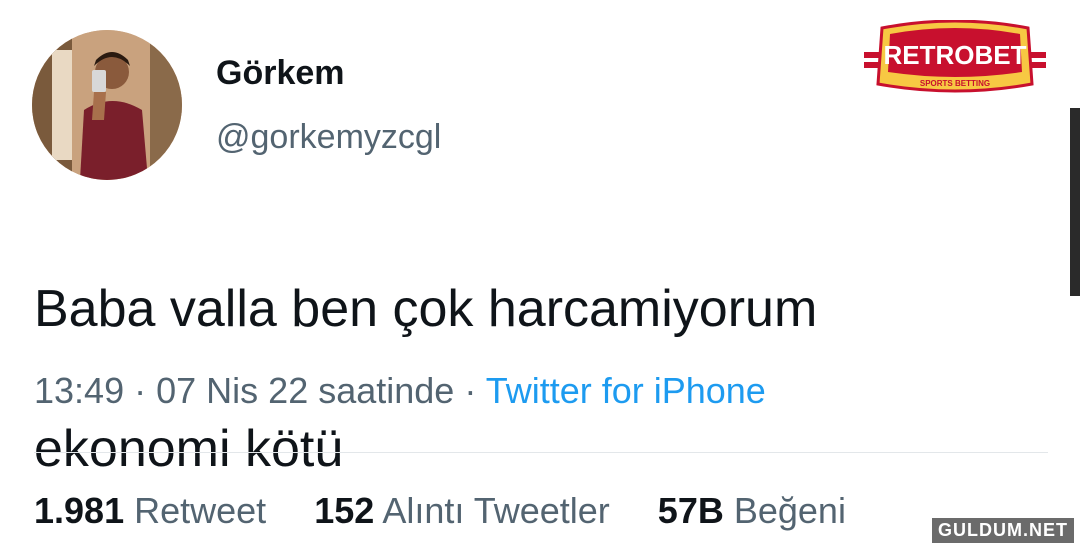 Image resolution: width=1080 pixels, height=554 pixels. I want to click on retweet-label: Retweet, so click(200, 510).